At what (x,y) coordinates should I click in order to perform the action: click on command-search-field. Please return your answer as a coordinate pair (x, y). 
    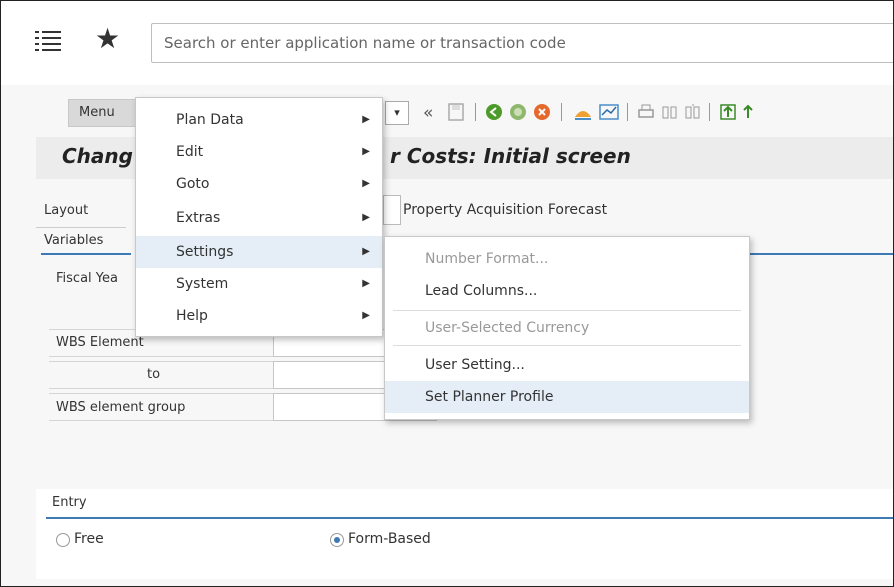
    Looking at the image, I should click on (522, 43).